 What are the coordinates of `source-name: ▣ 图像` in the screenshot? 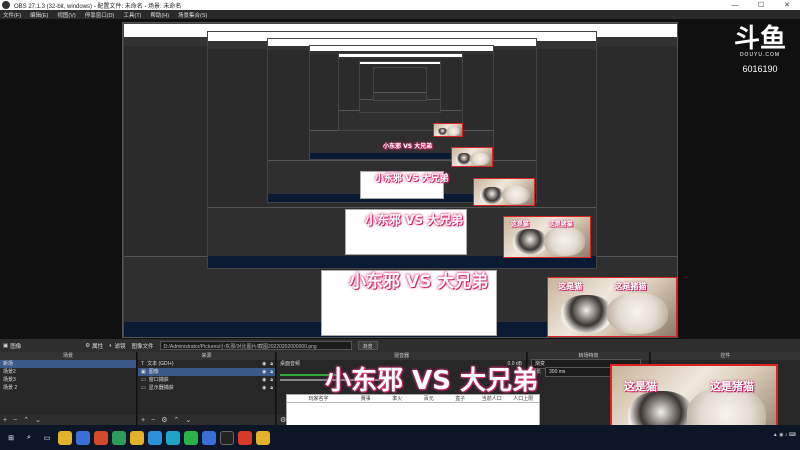 It's located at (12, 346).